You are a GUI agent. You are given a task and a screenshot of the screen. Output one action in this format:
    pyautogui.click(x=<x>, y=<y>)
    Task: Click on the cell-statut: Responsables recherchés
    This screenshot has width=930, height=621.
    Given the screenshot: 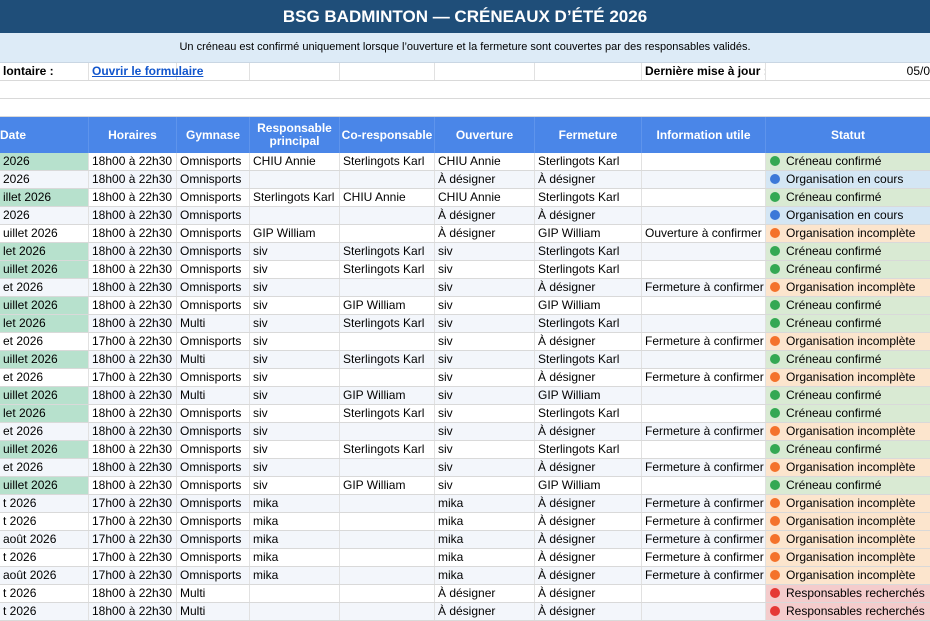 What is the action you would take?
    pyautogui.click(x=848, y=593)
    